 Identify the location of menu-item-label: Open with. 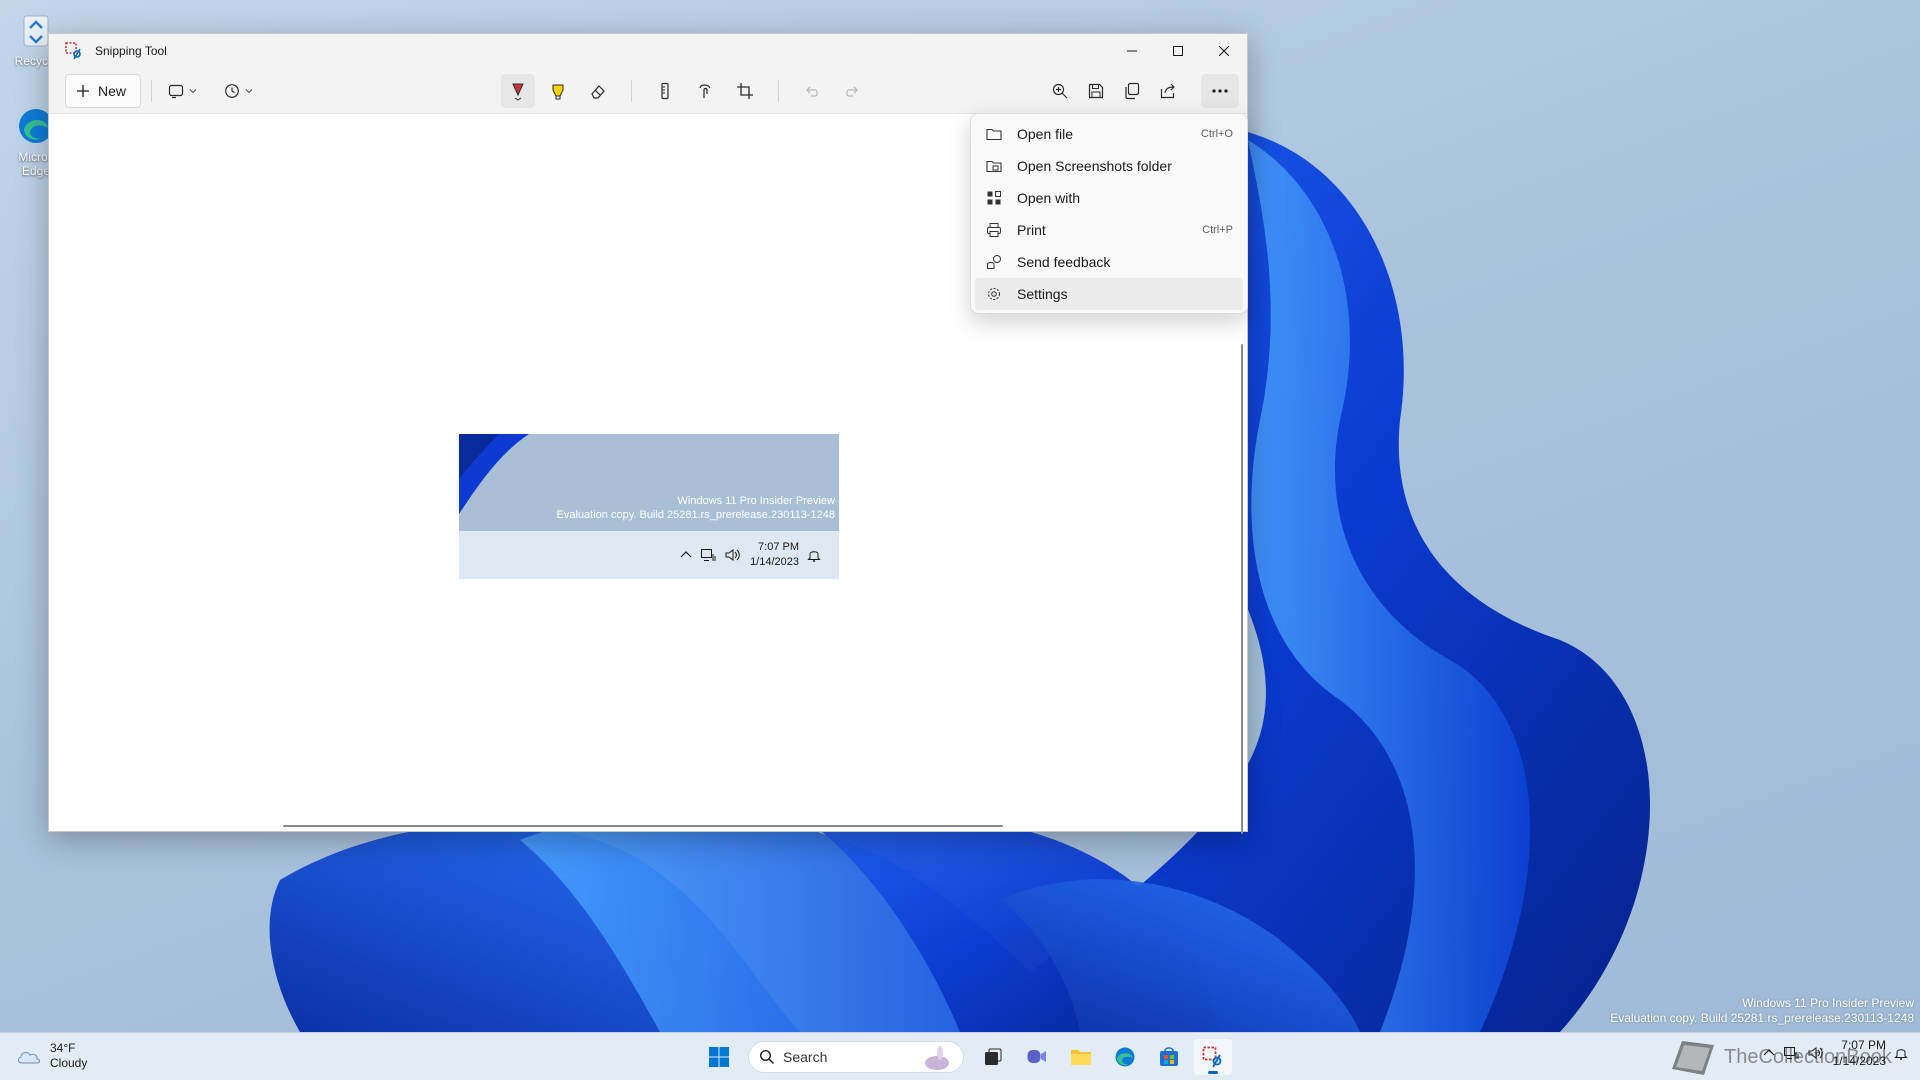
(1049, 198).